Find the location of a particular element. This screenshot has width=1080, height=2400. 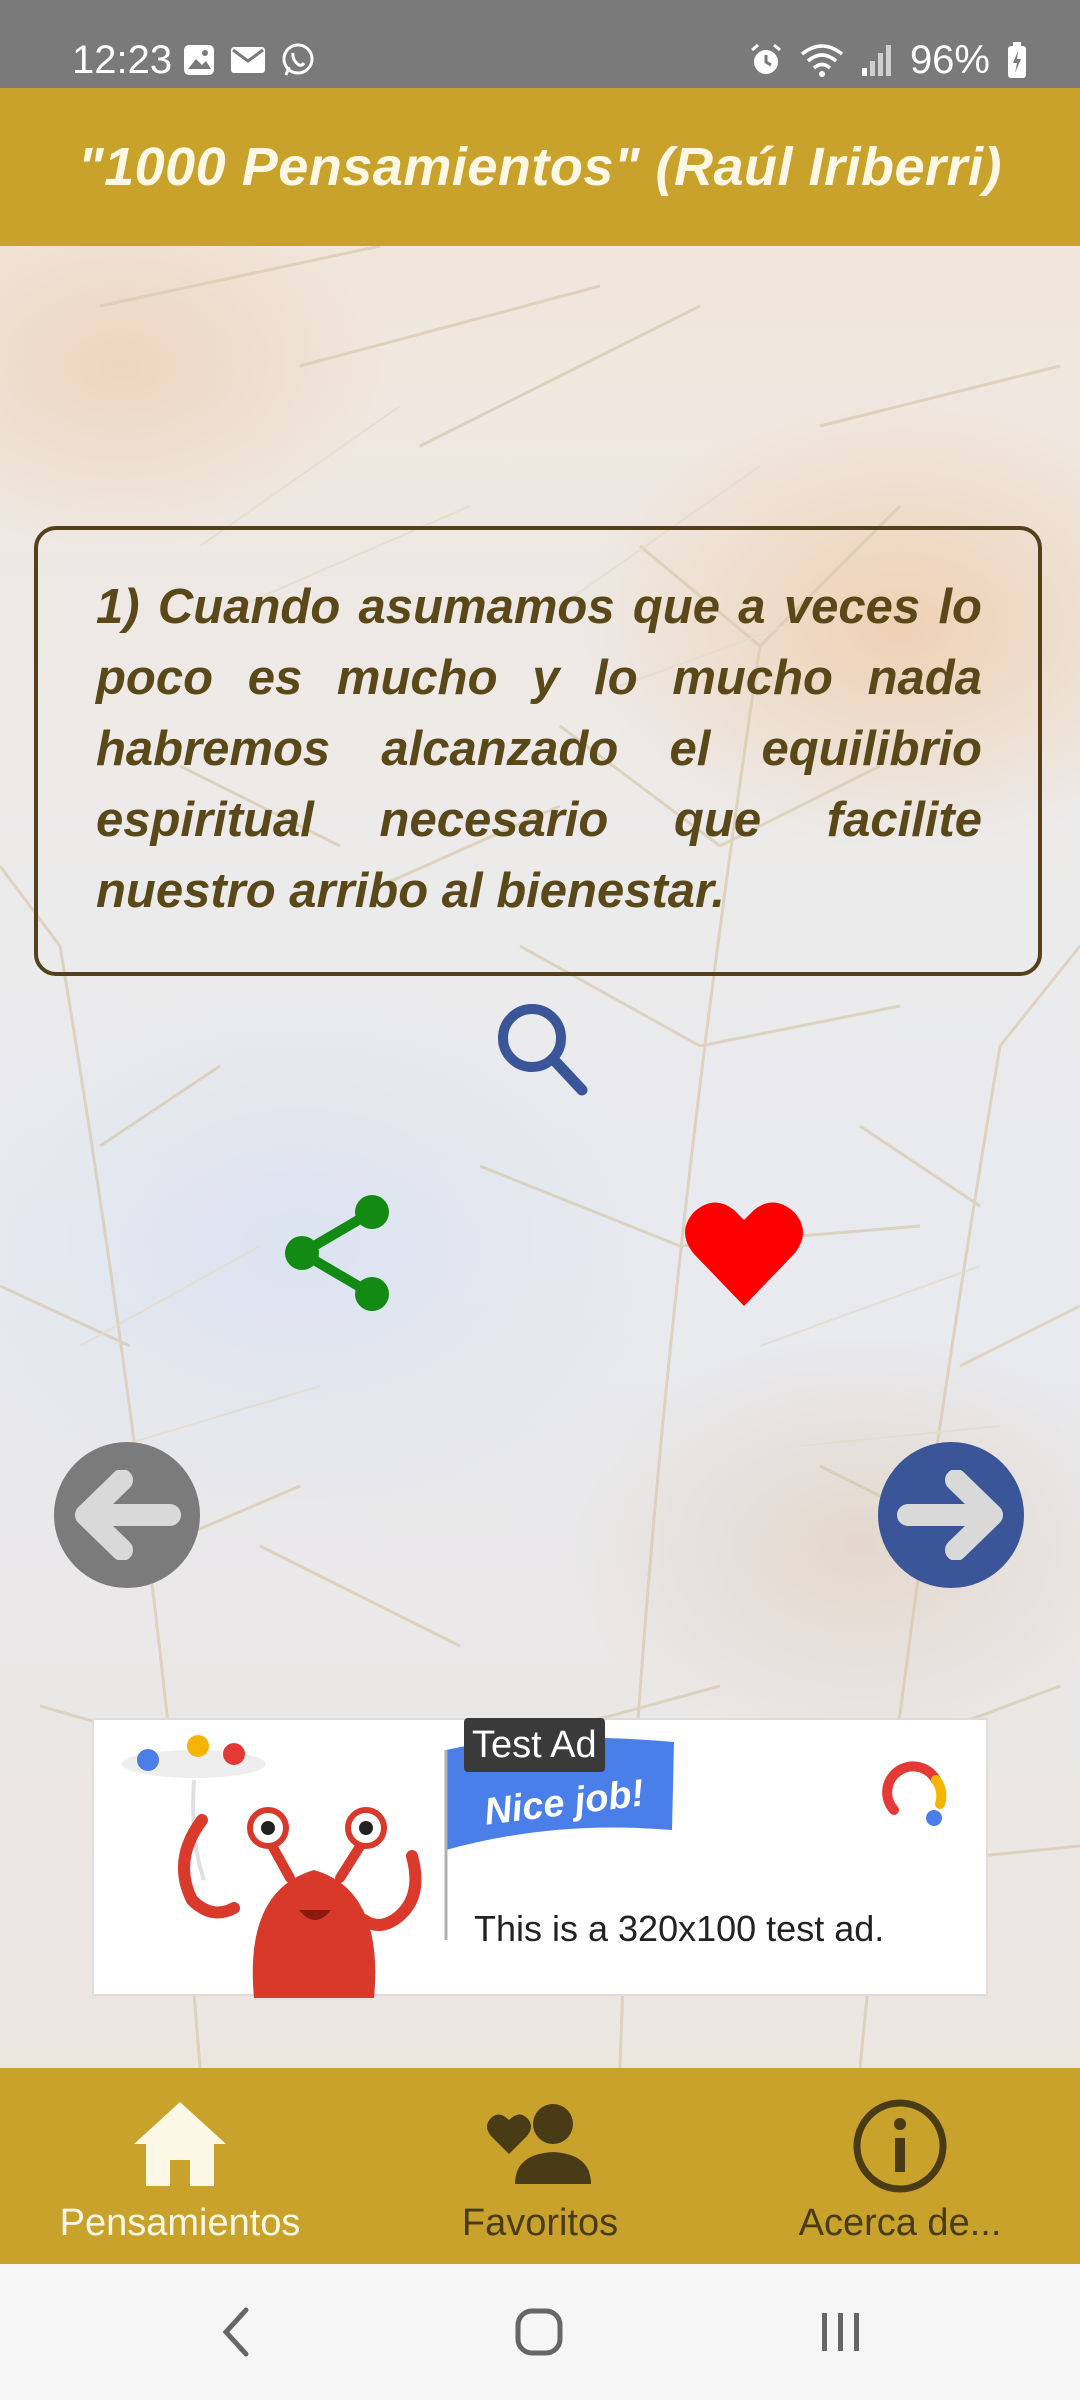

whatsapp-icon is located at coordinates (298, 59).